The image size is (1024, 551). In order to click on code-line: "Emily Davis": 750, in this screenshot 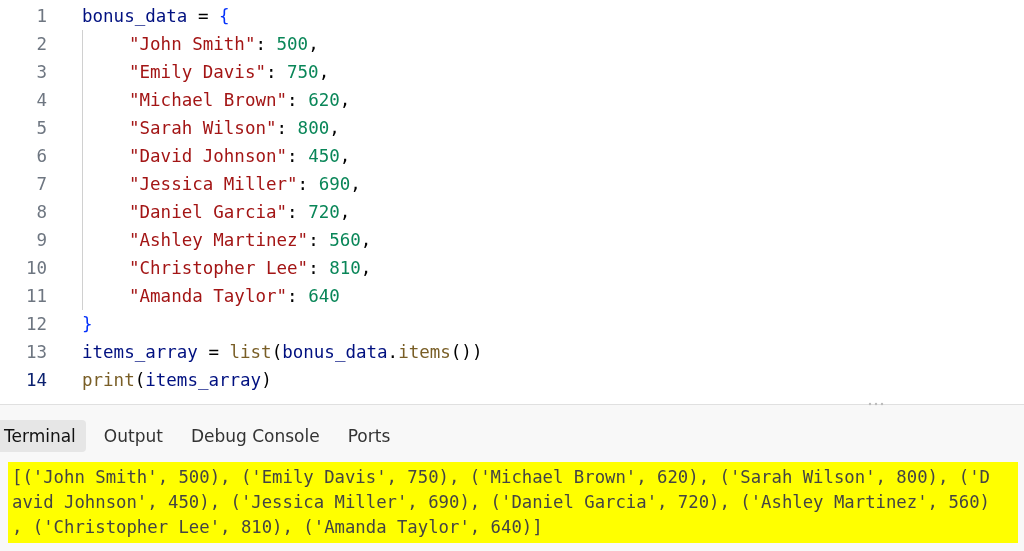, I will do `click(206, 72)`.